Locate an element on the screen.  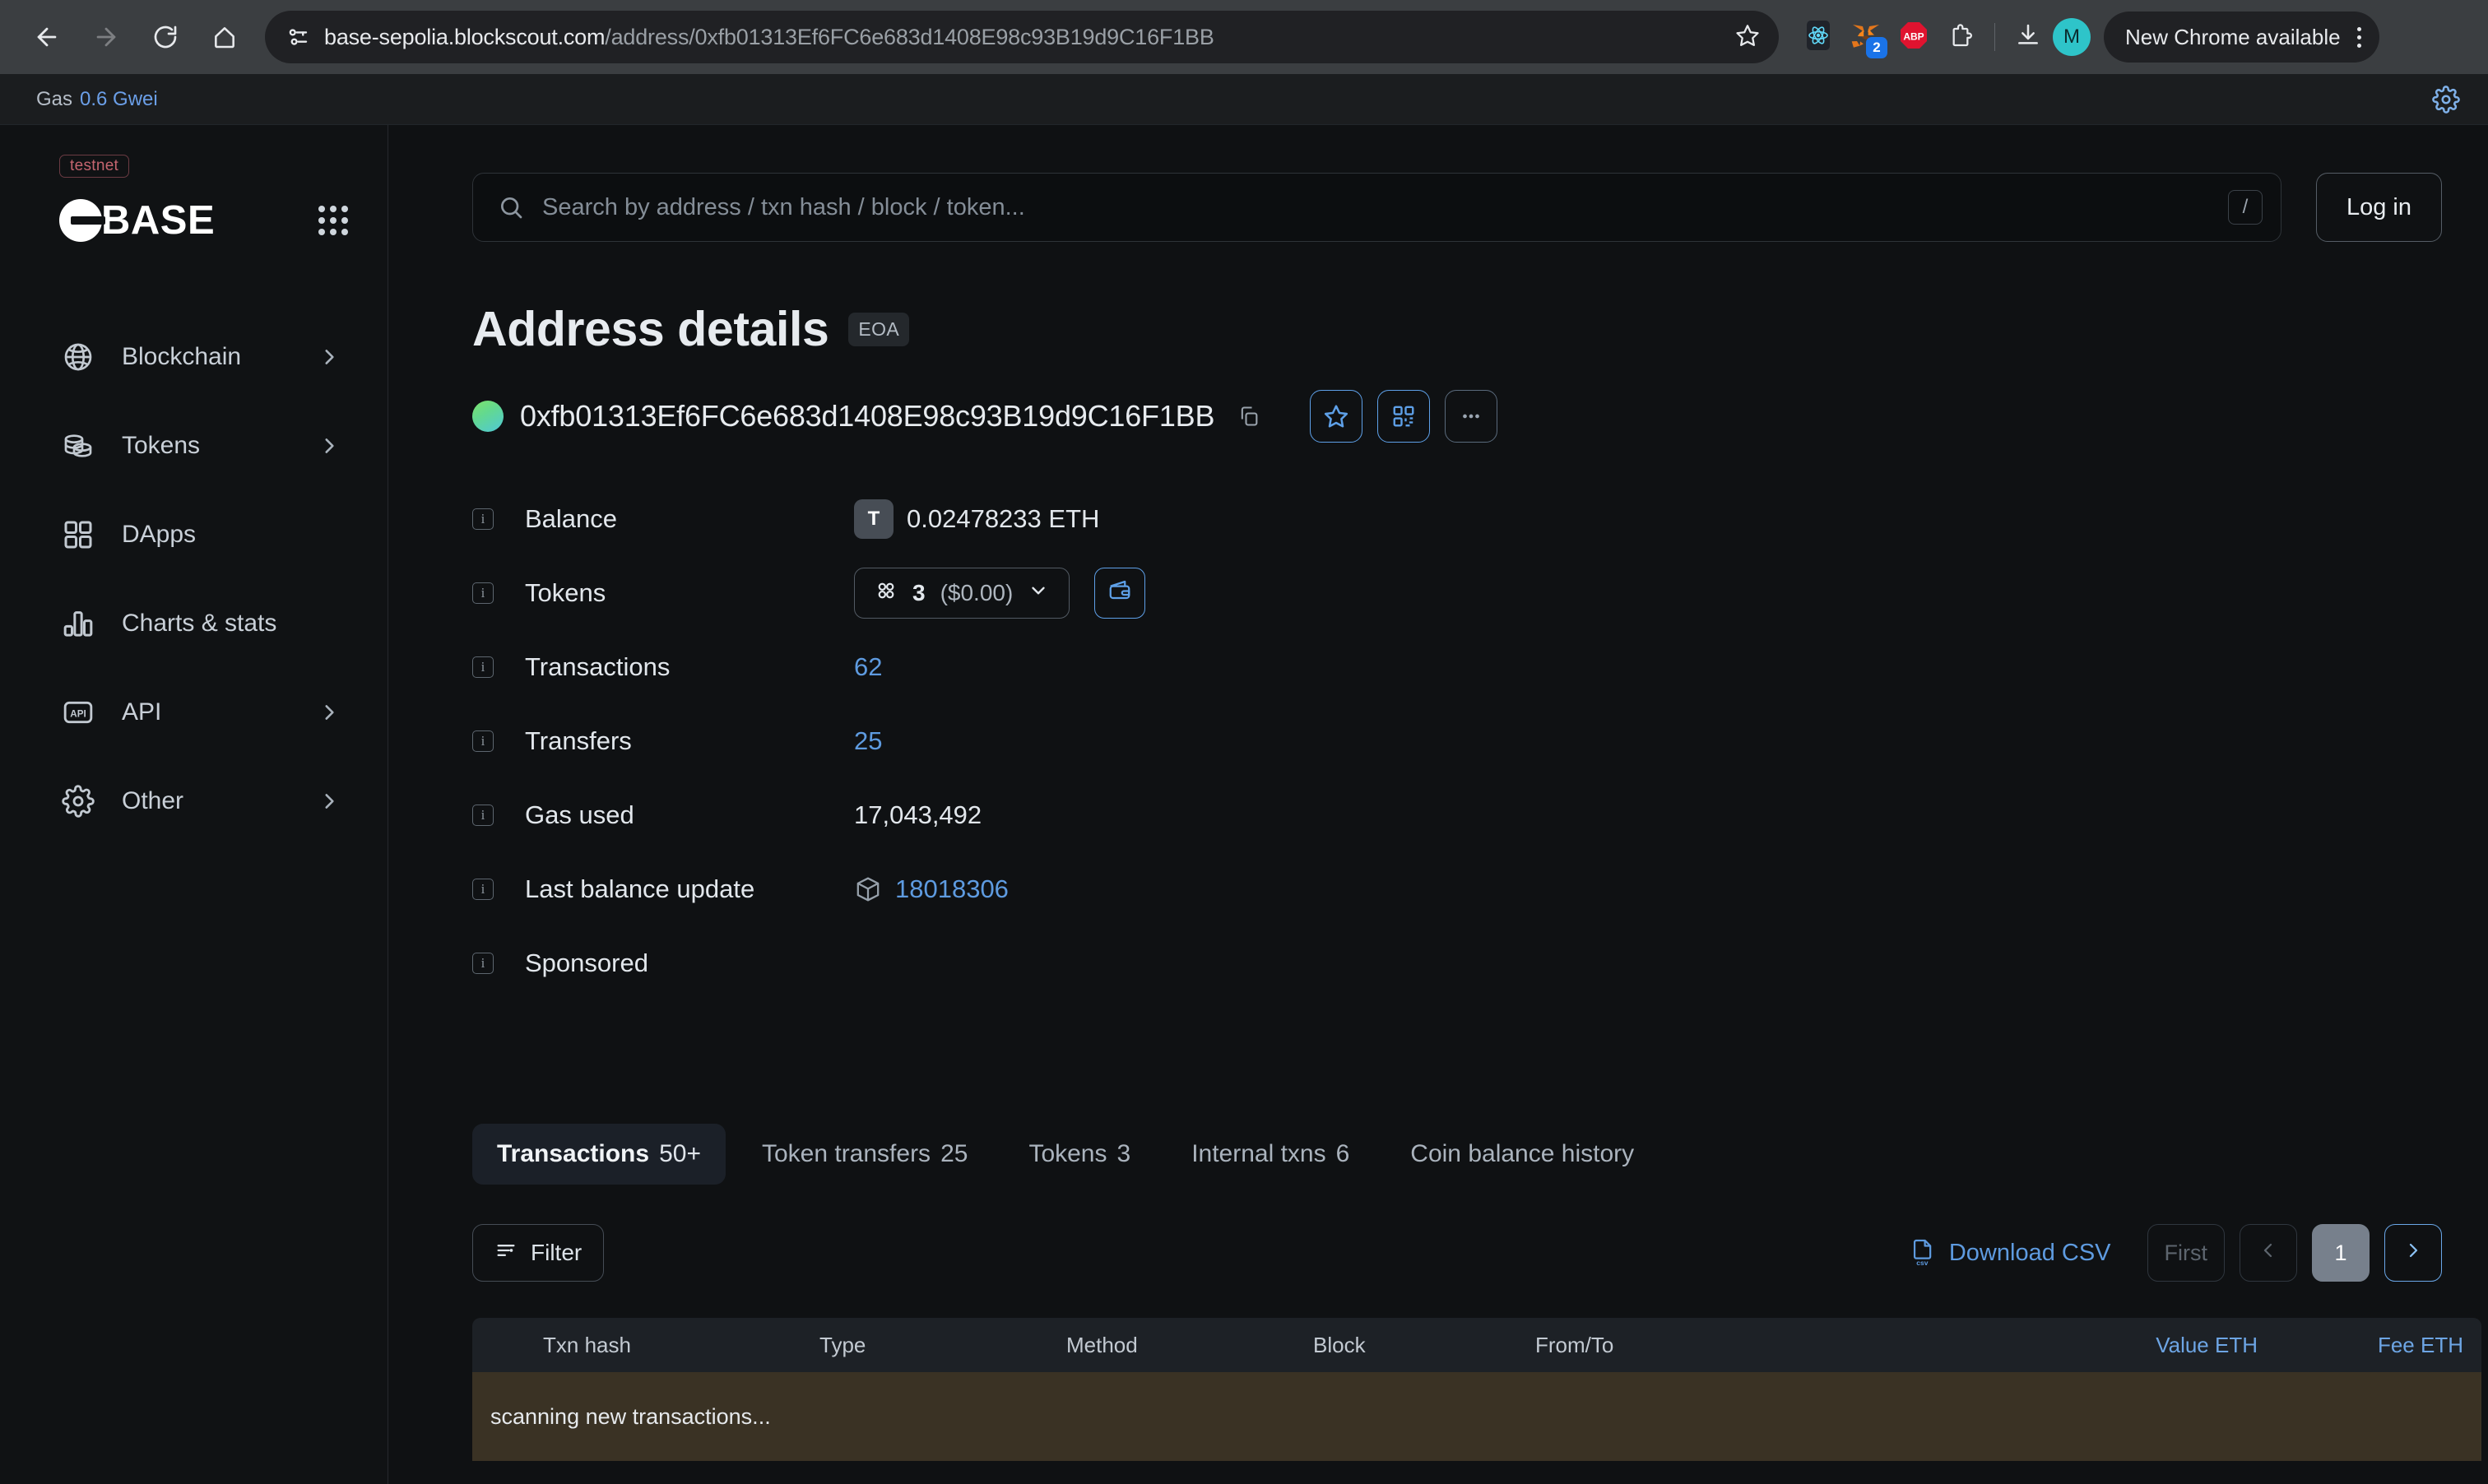
tab-internal-txns: Internal txns 6 is located at coordinates (1271, 1154).